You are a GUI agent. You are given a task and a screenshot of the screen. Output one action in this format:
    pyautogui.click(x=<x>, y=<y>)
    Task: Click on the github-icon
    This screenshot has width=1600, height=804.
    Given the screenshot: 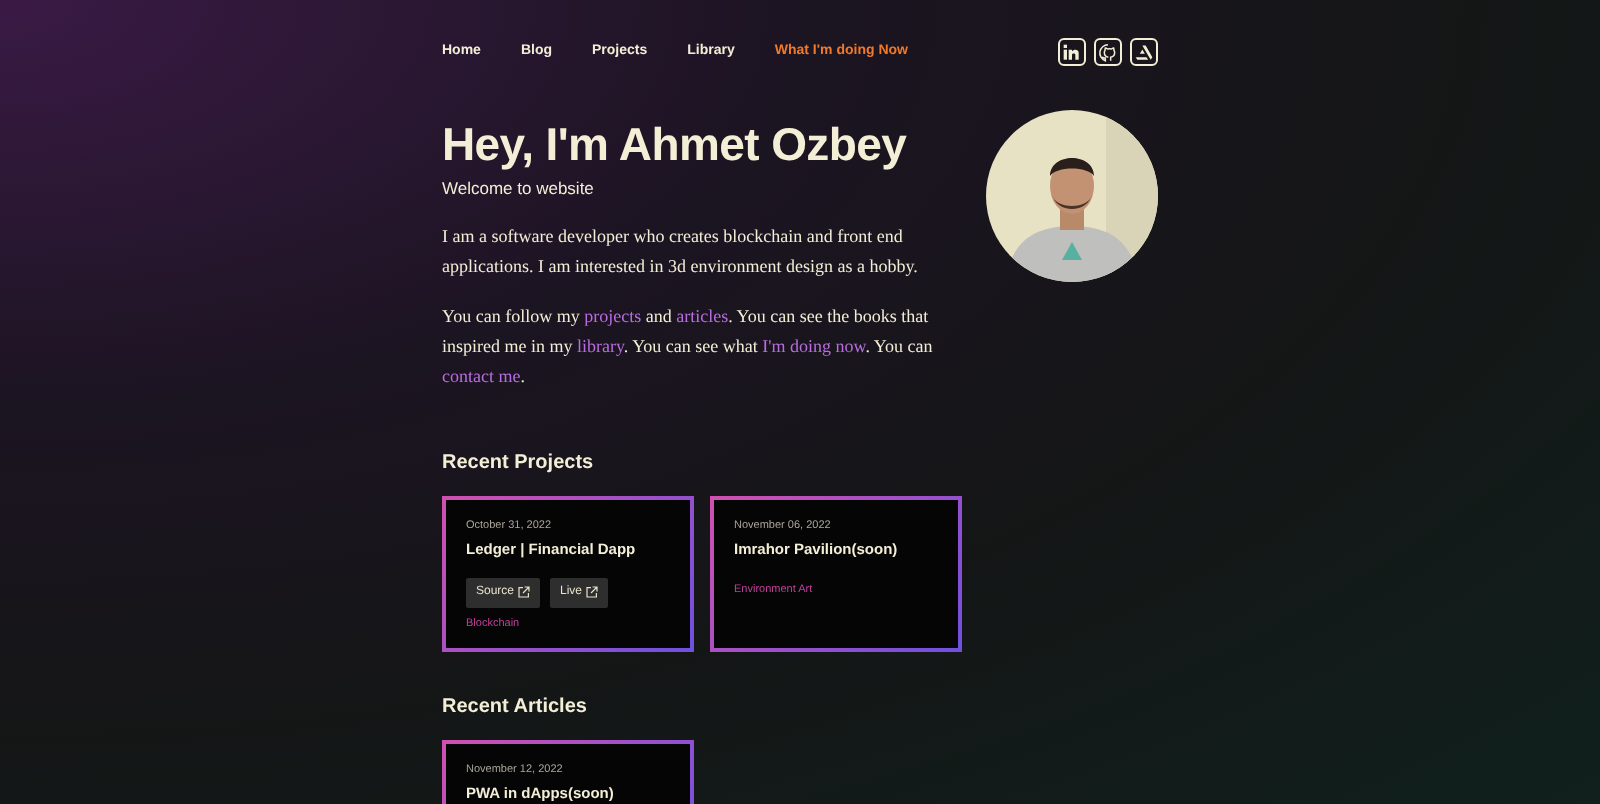 What is the action you would take?
    pyautogui.click(x=1108, y=52)
    